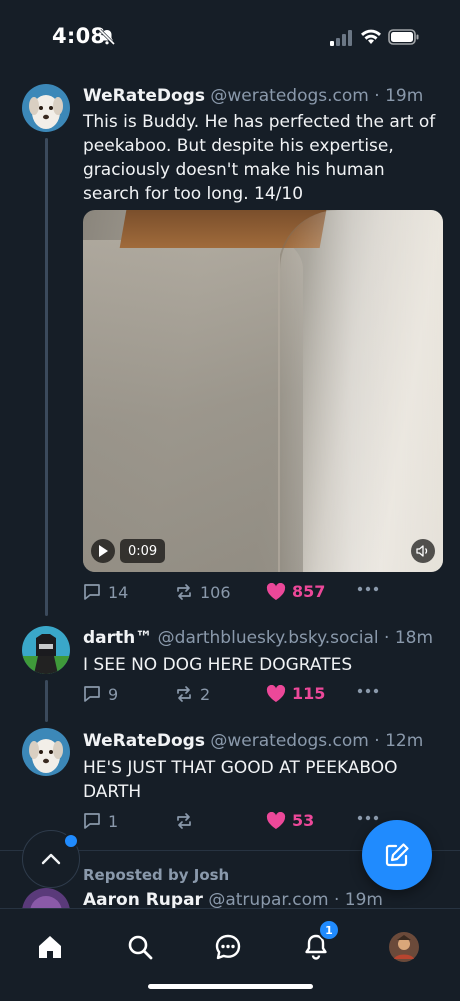 Image resolution: width=460 pixels, height=1001 pixels. What do you see at coordinates (240, 780) in the screenshot?
I see `post-text: HE'S JUST THAT GOOD AT PEEKABOO DARTH` at bounding box center [240, 780].